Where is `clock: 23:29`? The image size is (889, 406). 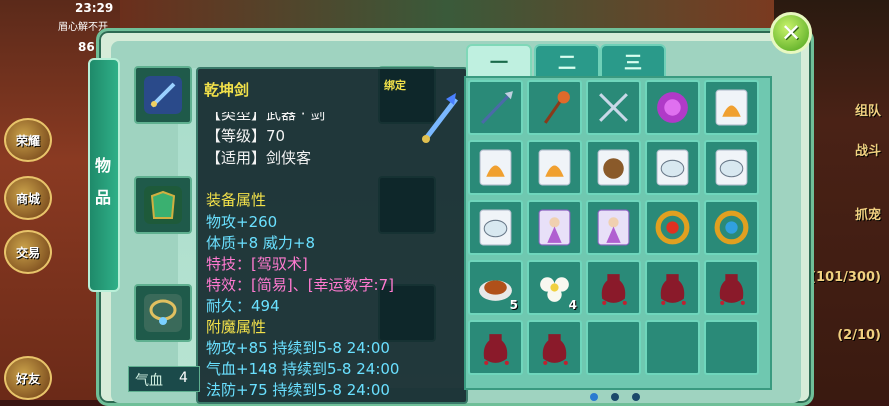 clock: 23:29 is located at coordinates (94, 8).